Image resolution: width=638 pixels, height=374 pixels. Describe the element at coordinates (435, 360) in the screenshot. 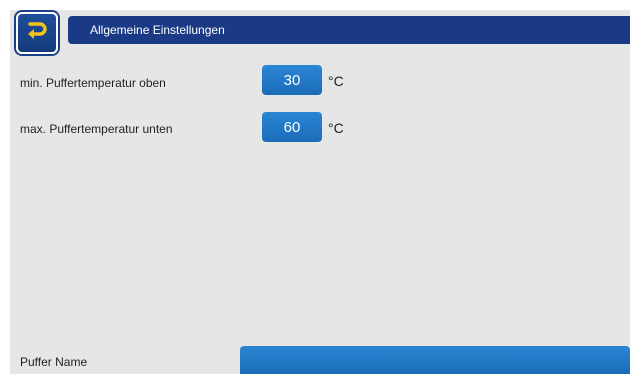

I see `puffer-name-input` at that location.